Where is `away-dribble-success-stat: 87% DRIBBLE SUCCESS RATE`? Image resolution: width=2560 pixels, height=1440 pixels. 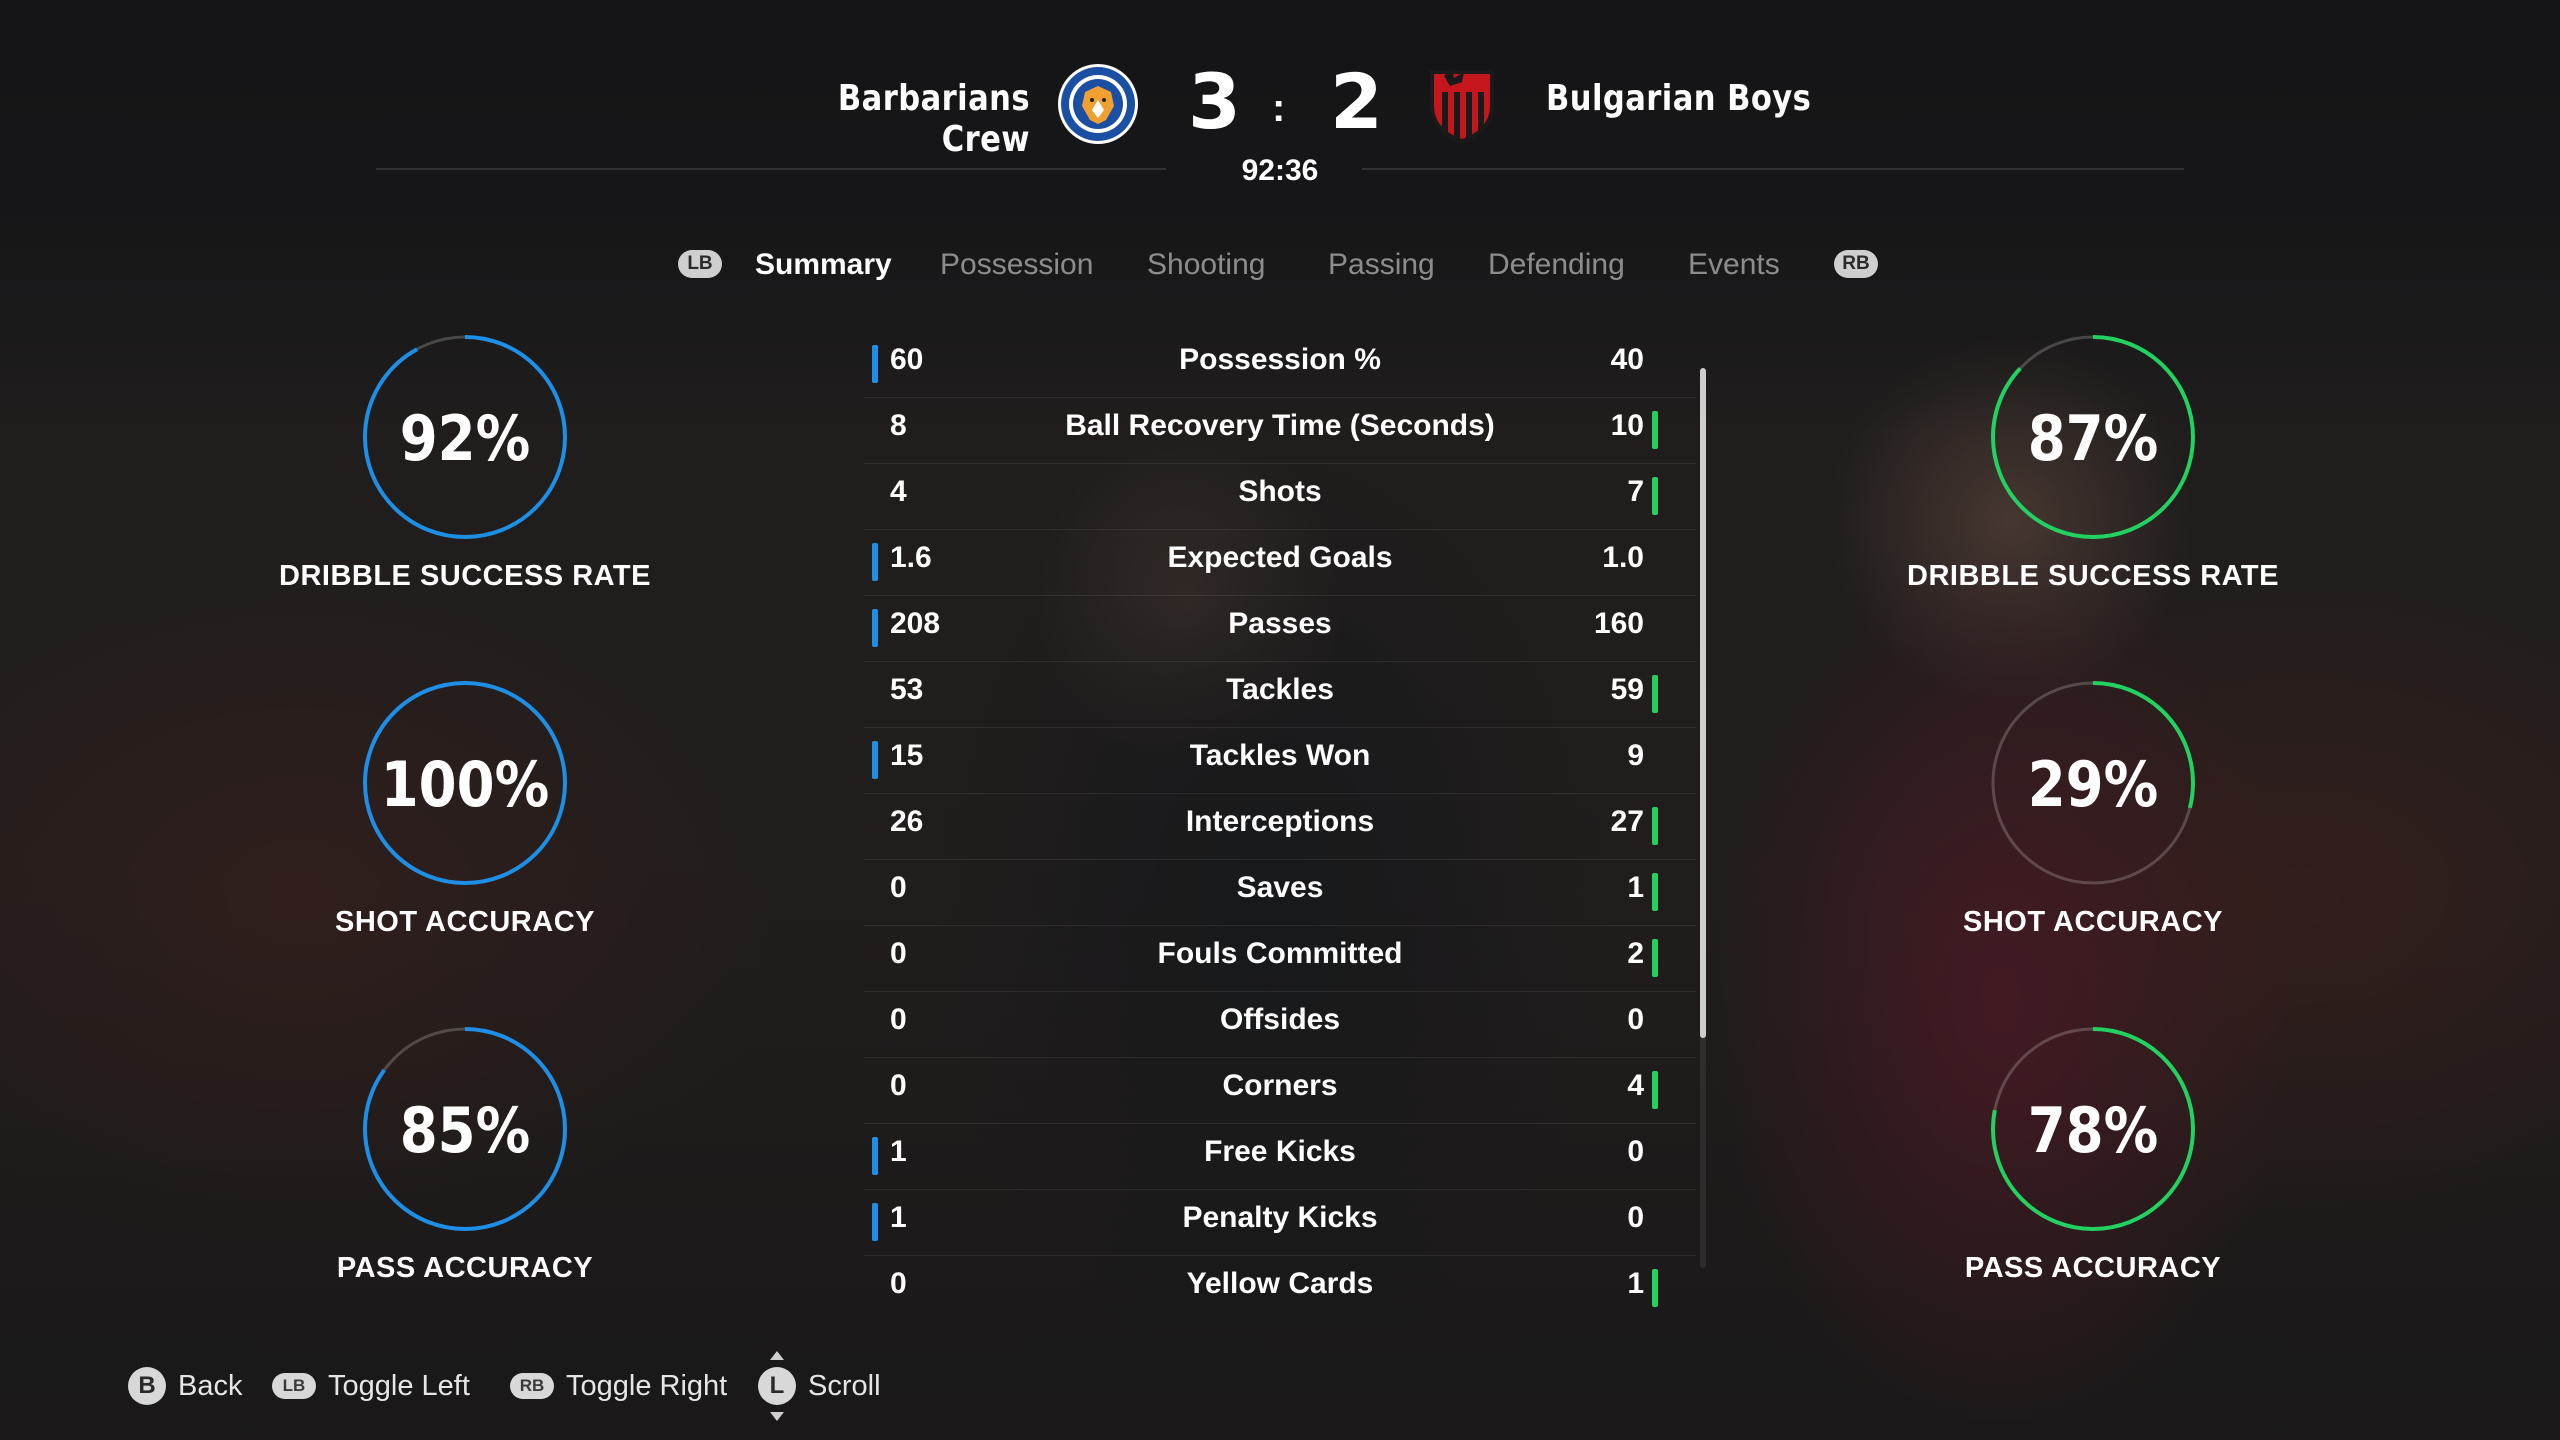 away-dribble-success-stat: 87% DRIBBLE SUCCESS RATE is located at coordinates (2093, 463).